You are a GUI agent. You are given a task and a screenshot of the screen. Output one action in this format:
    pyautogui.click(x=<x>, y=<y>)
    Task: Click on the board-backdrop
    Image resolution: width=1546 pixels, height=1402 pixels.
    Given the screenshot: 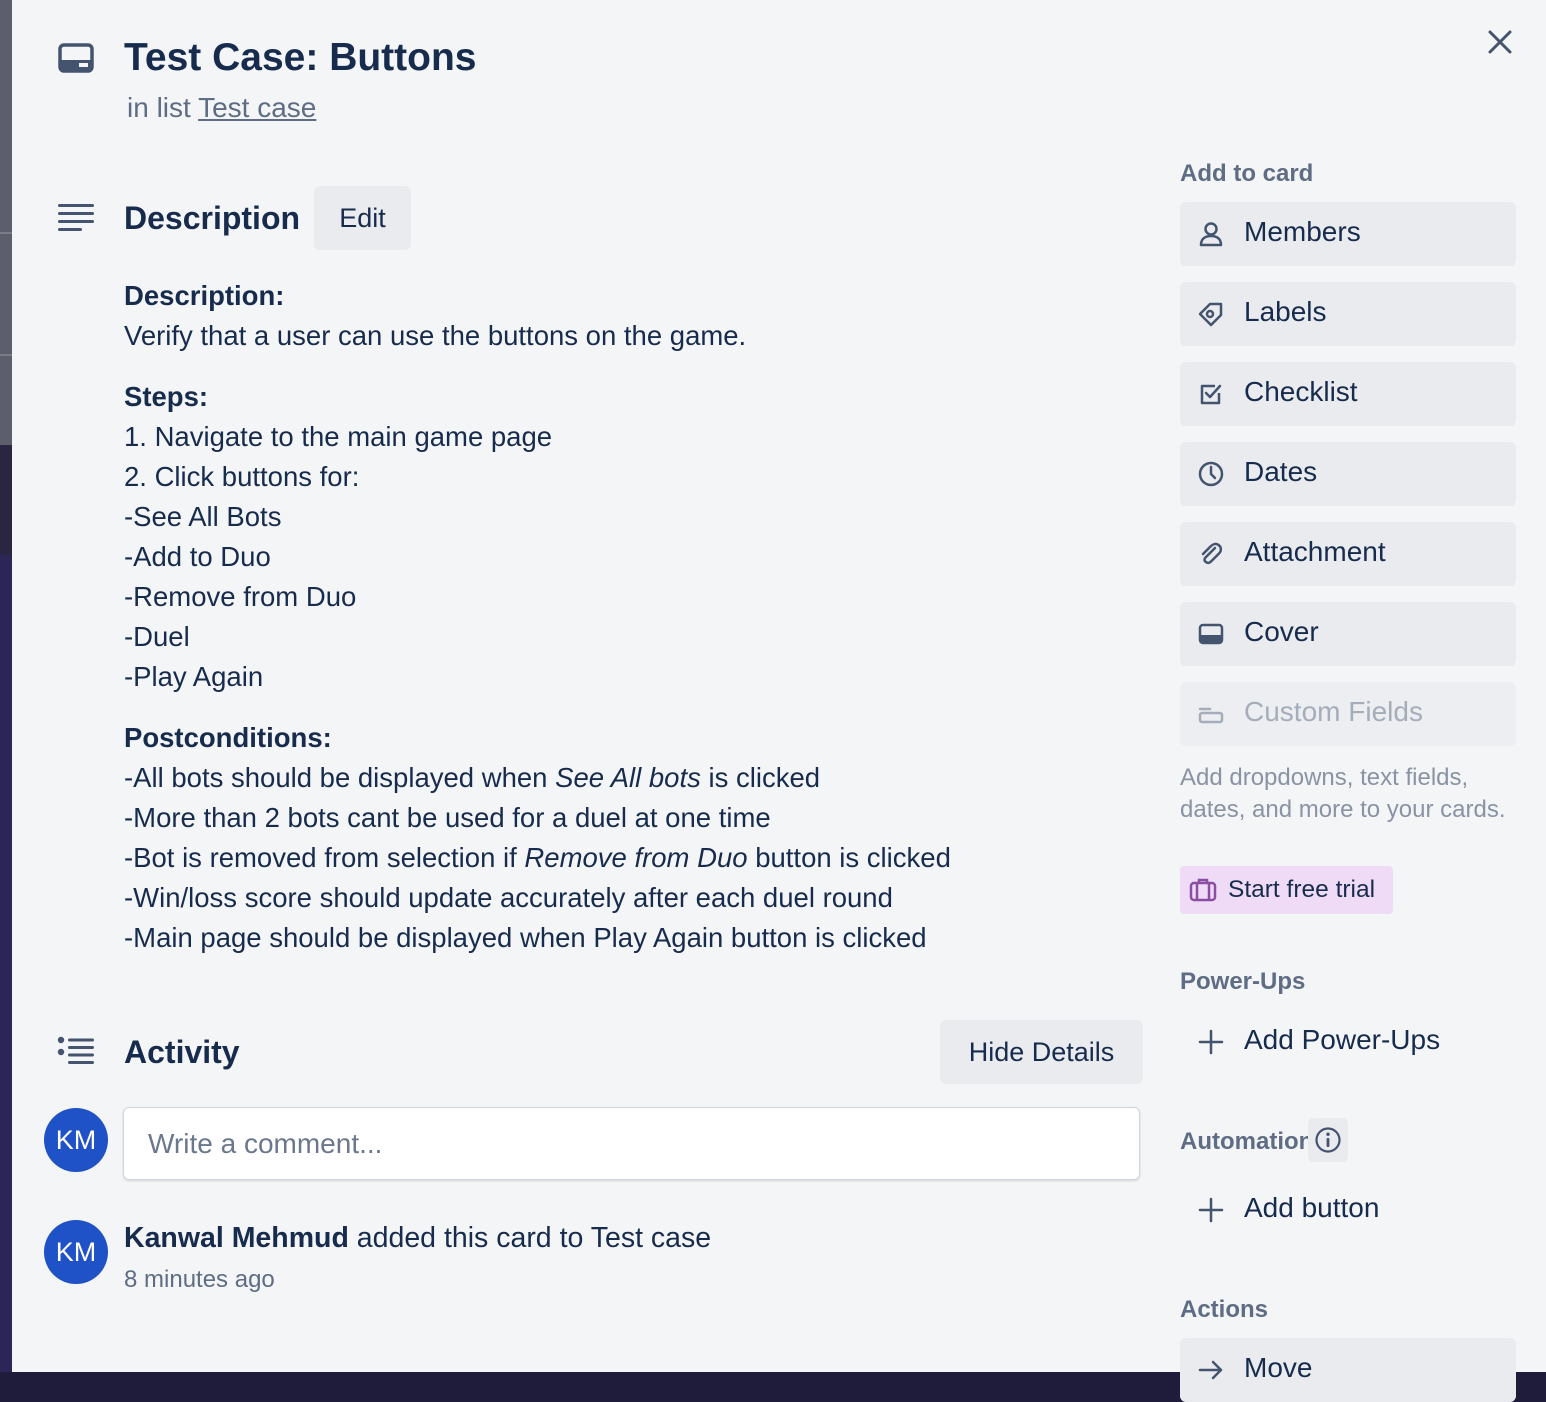 What is the action you would take?
    pyautogui.click(x=6, y=686)
    